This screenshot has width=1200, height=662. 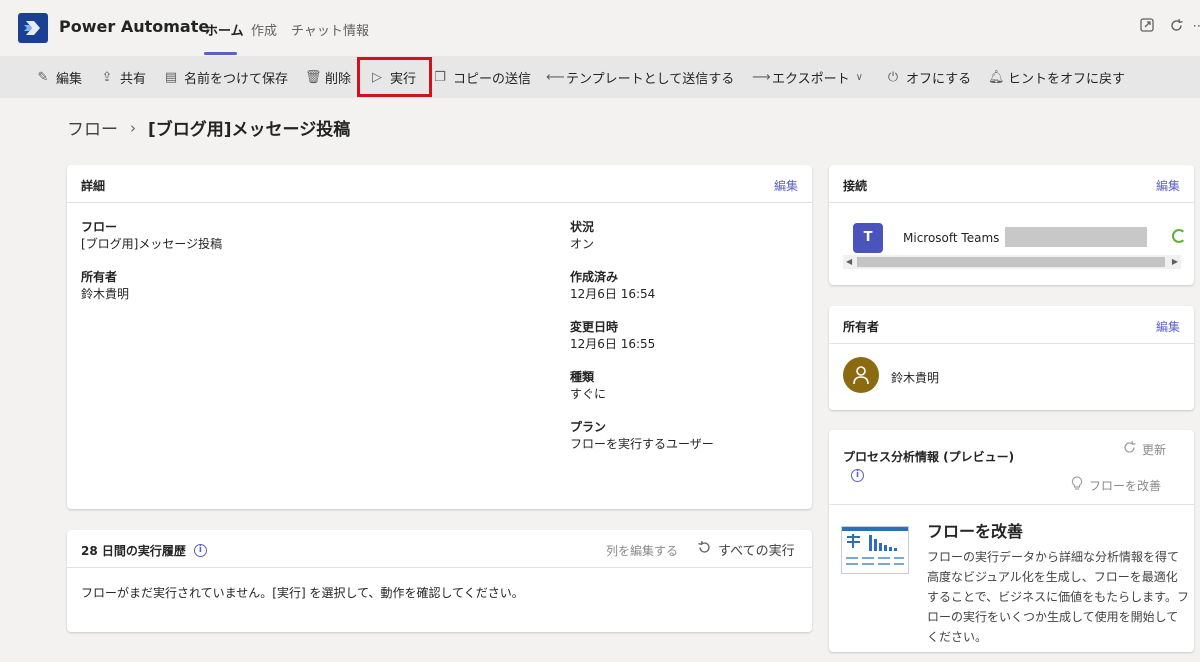 What do you see at coordinates (171, 77) in the screenshot?
I see `save-as-icon: ▤` at bounding box center [171, 77].